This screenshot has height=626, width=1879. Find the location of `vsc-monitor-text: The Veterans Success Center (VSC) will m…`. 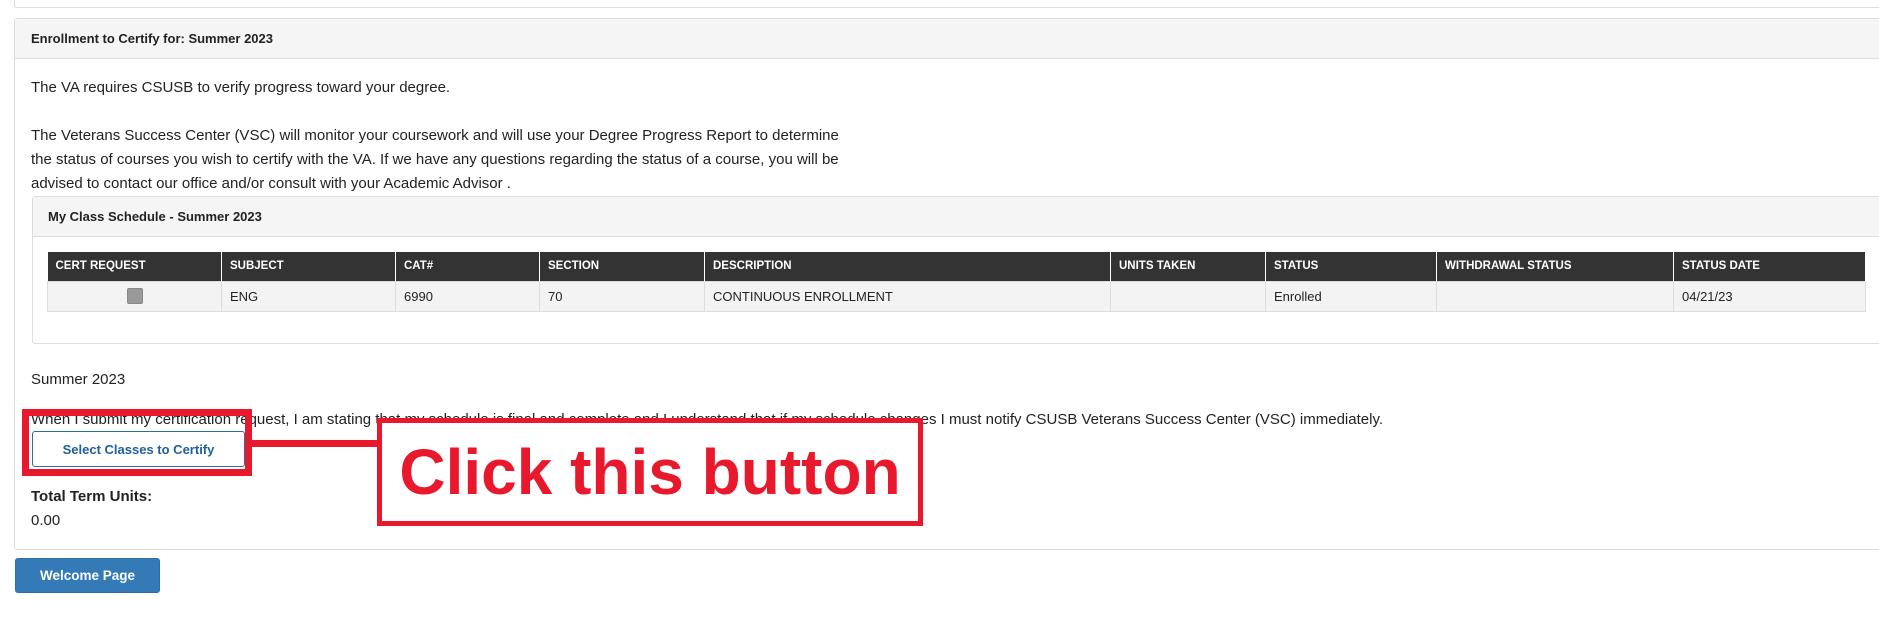

vsc-monitor-text: The Veterans Success Center (VSC) will m… is located at coordinates (435, 159).